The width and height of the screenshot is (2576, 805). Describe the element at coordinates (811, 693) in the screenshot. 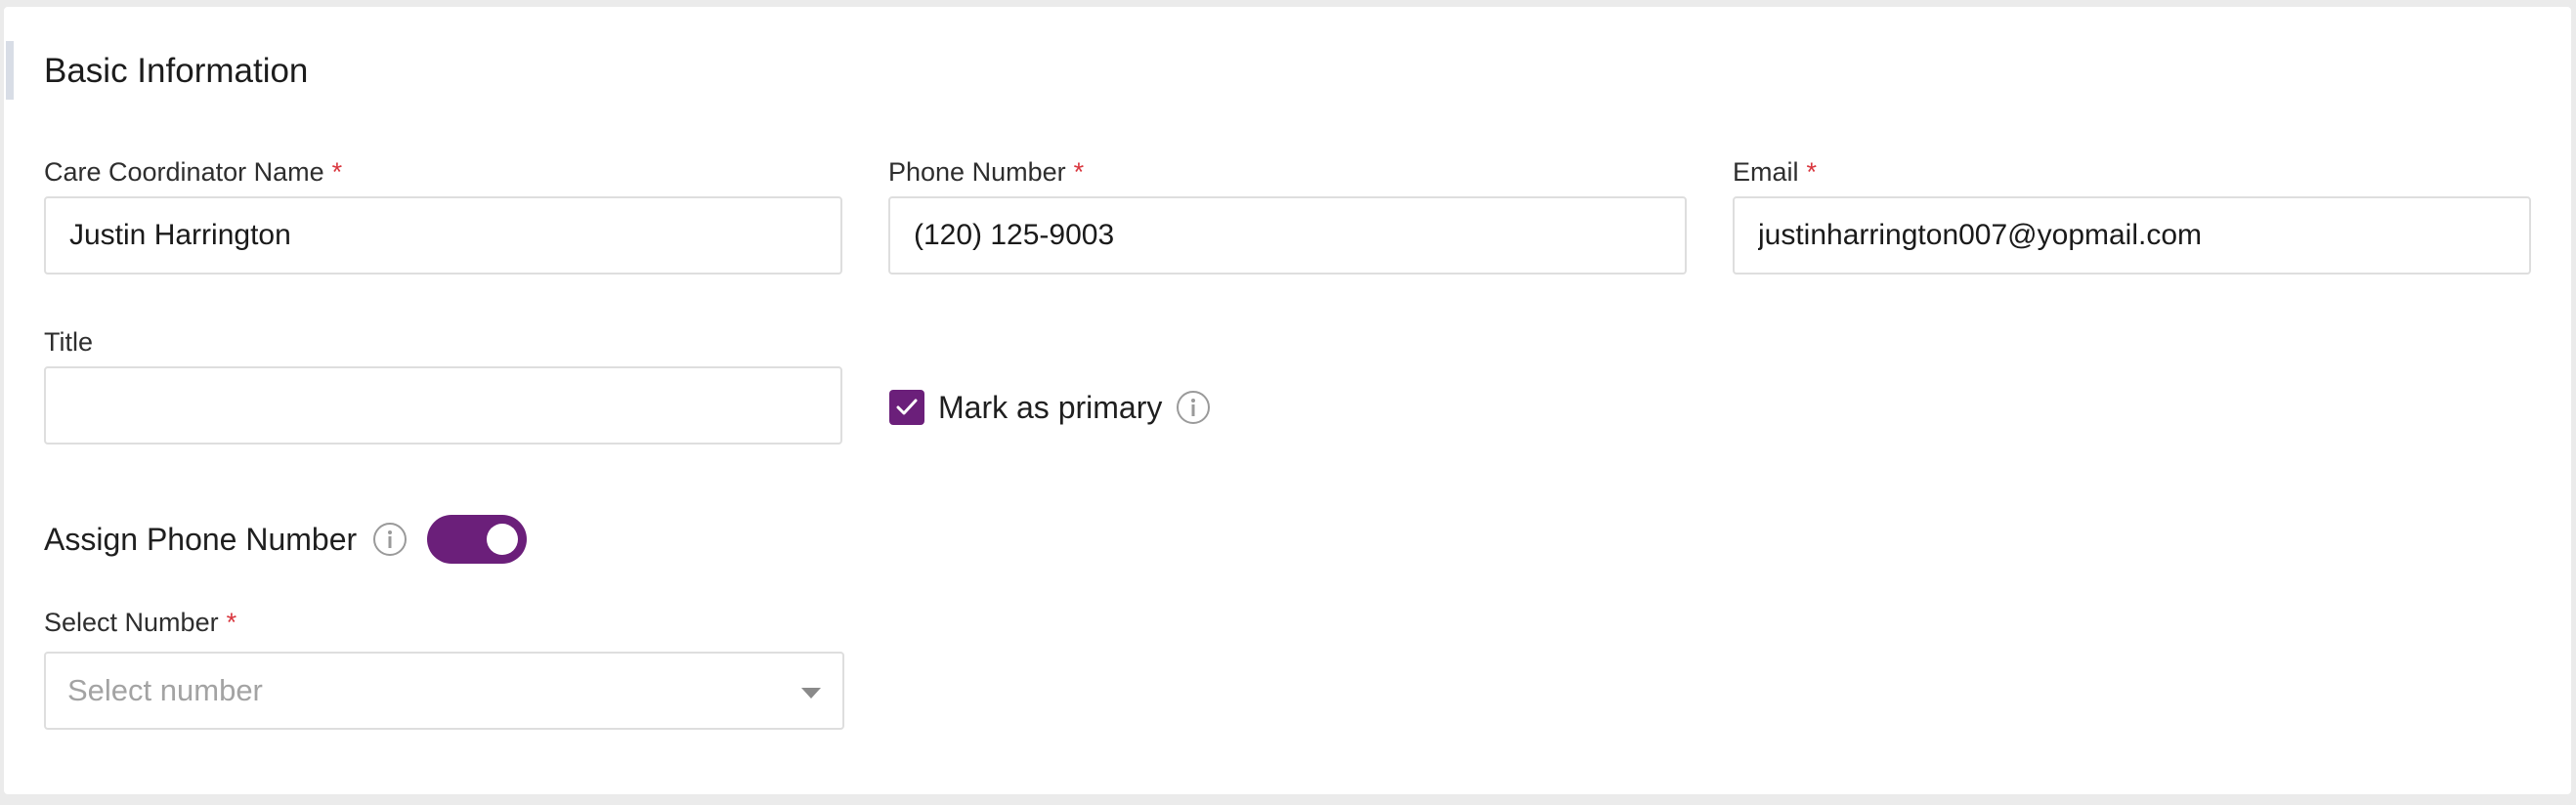

I see `caret-down-icon` at that location.